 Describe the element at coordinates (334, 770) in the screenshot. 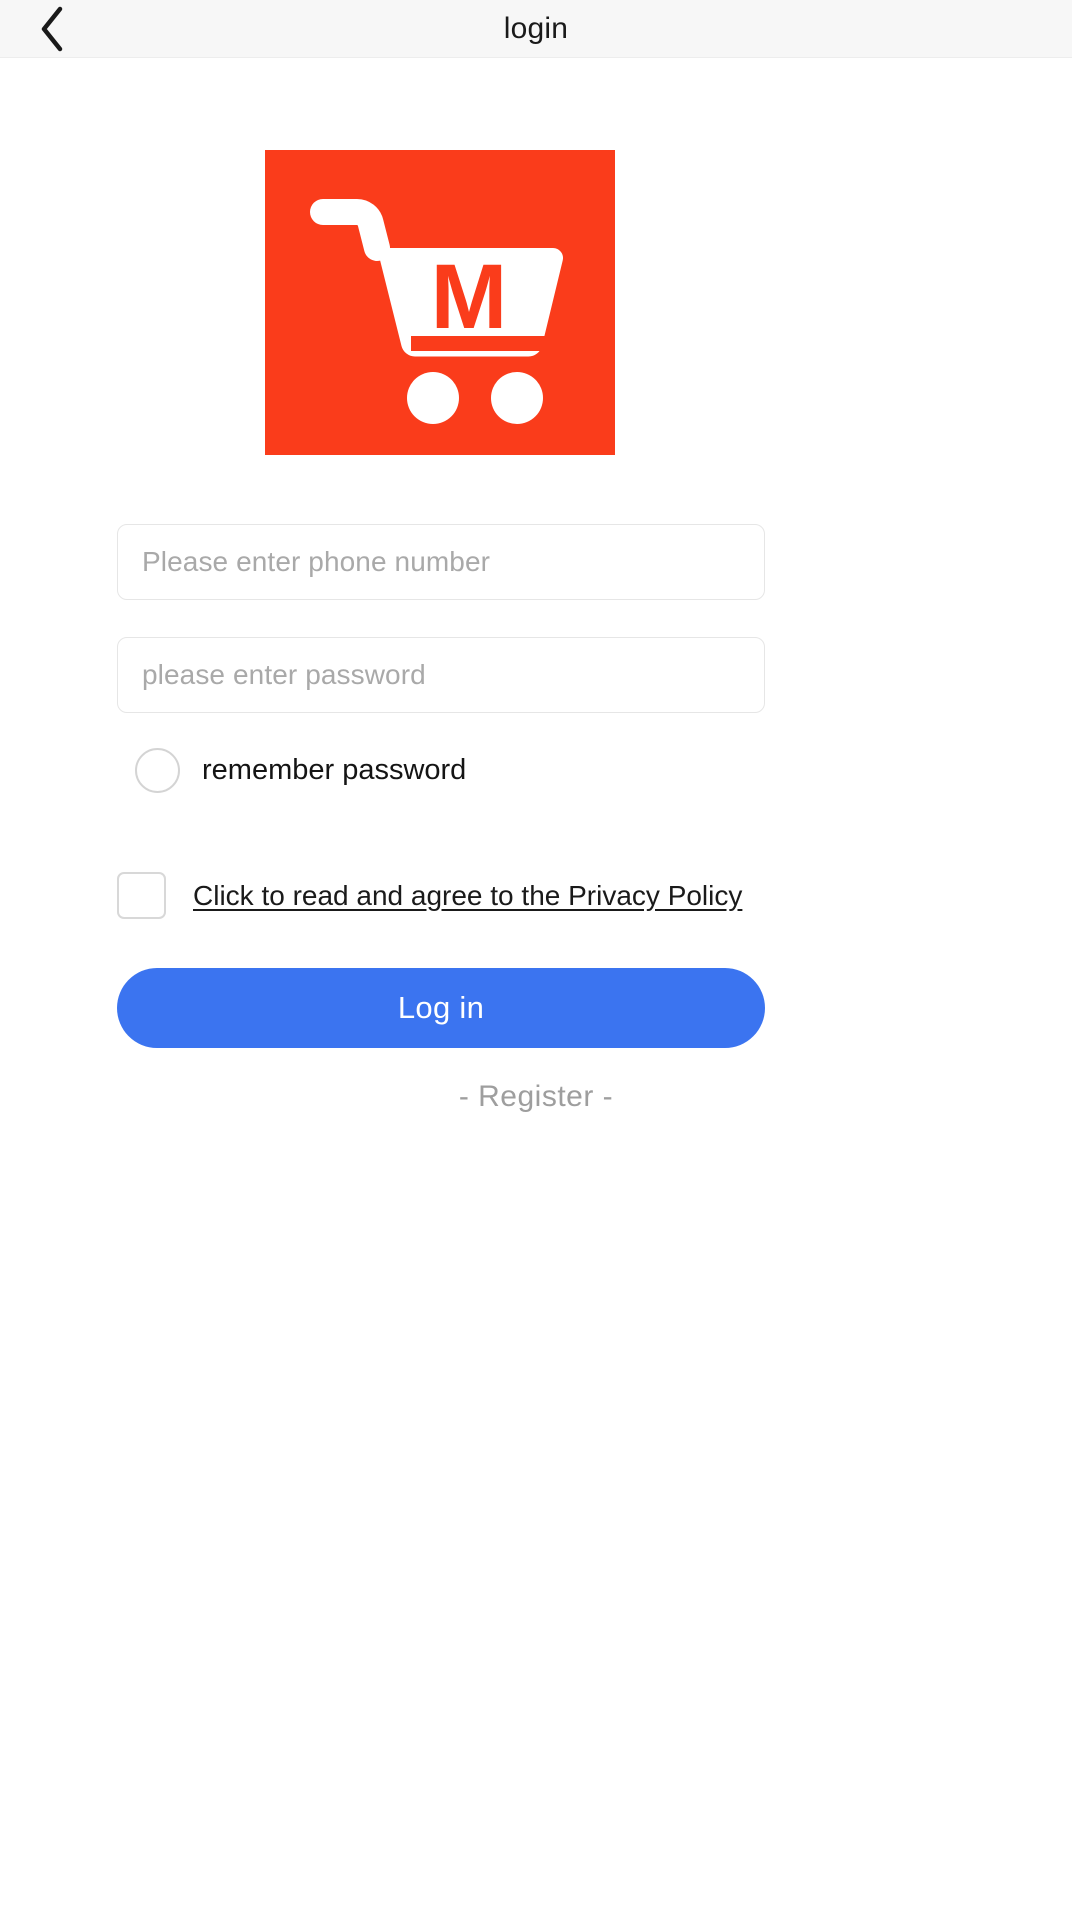

I see `remember-password-label: remember password` at that location.